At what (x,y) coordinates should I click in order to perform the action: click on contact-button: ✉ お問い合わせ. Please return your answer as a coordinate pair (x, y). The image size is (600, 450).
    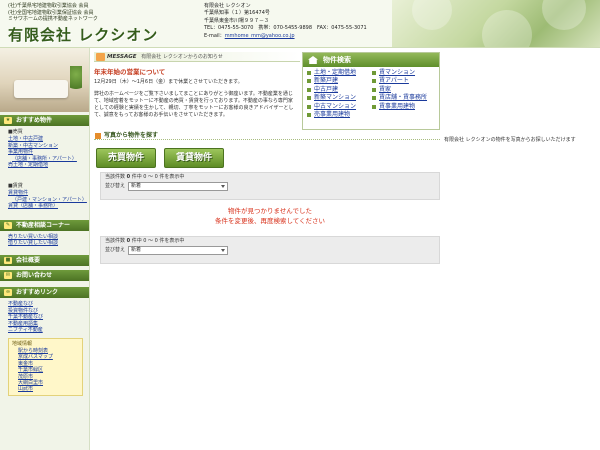
    Looking at the image, I should click on (44, 275).